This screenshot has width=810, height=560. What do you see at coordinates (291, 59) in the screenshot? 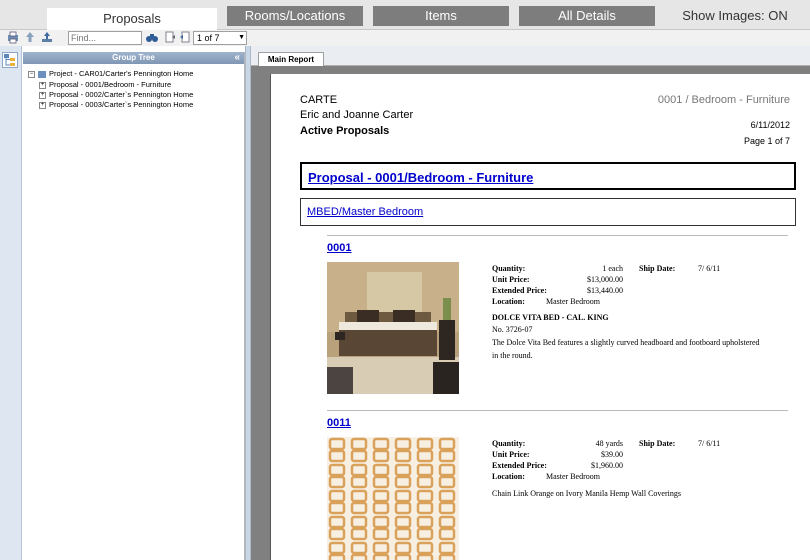
I see `tab-main-report: Main Report` at bounding box center [291, 59].